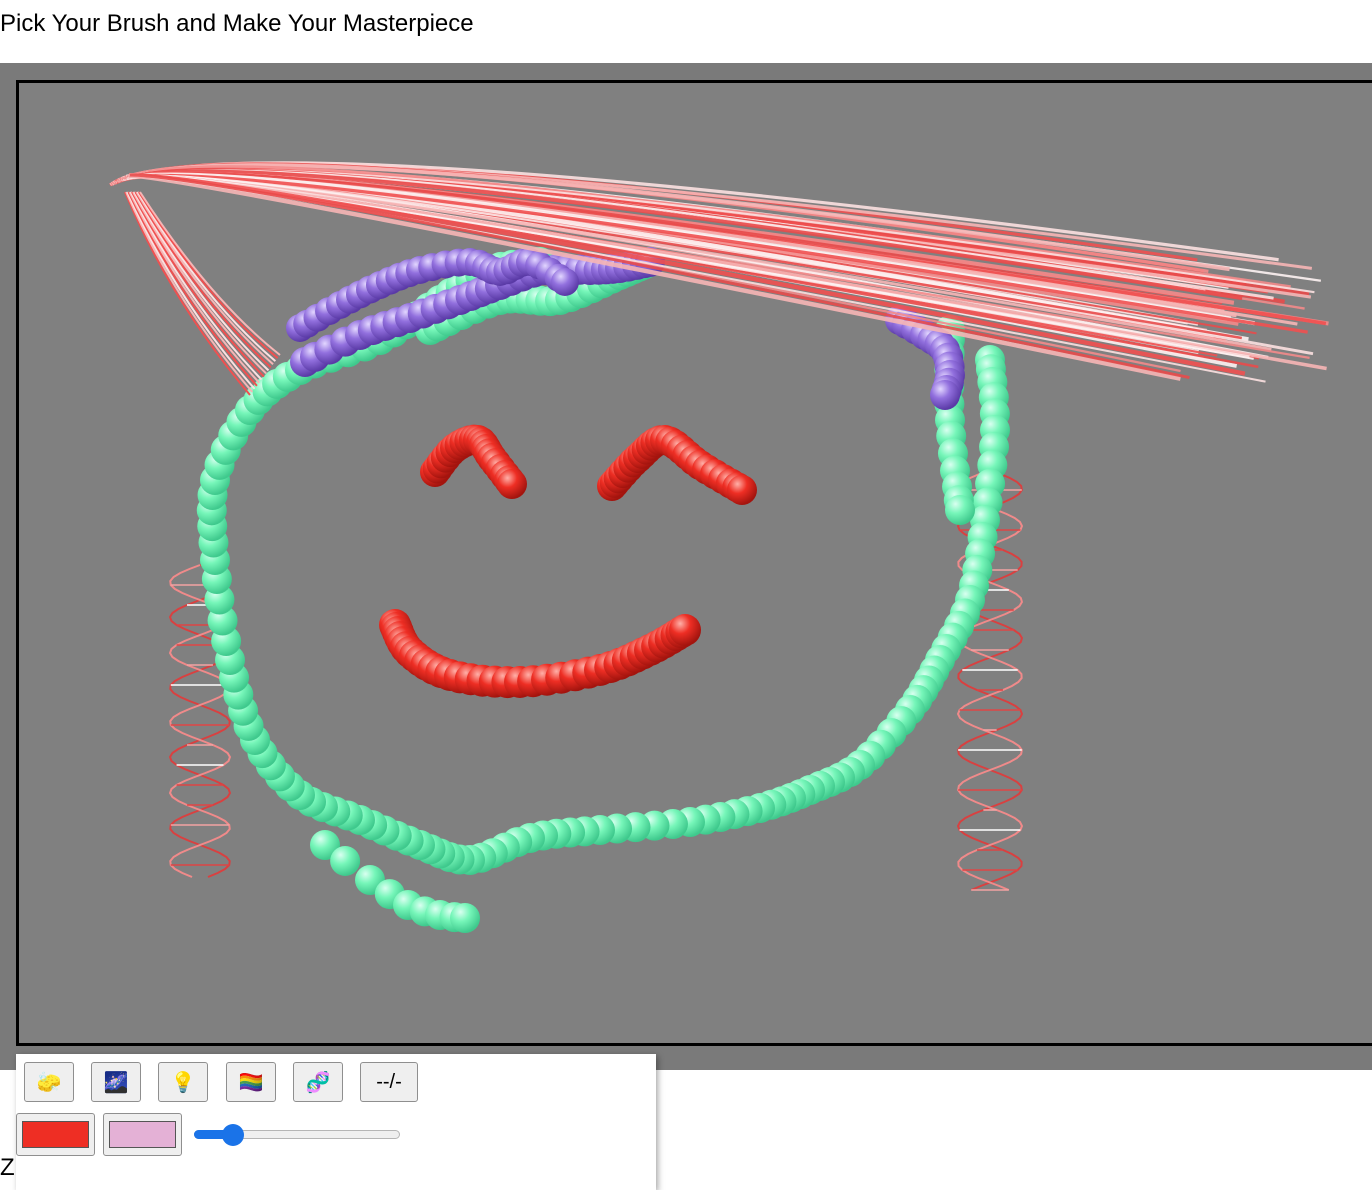  What do you see at coordinates (336, 1122) in the screenshot?
I see `brush-toolbar: 🧽 🌌 💡 🏳️‍🌈 🧬 --/-` at bounding box center [336, 1122].